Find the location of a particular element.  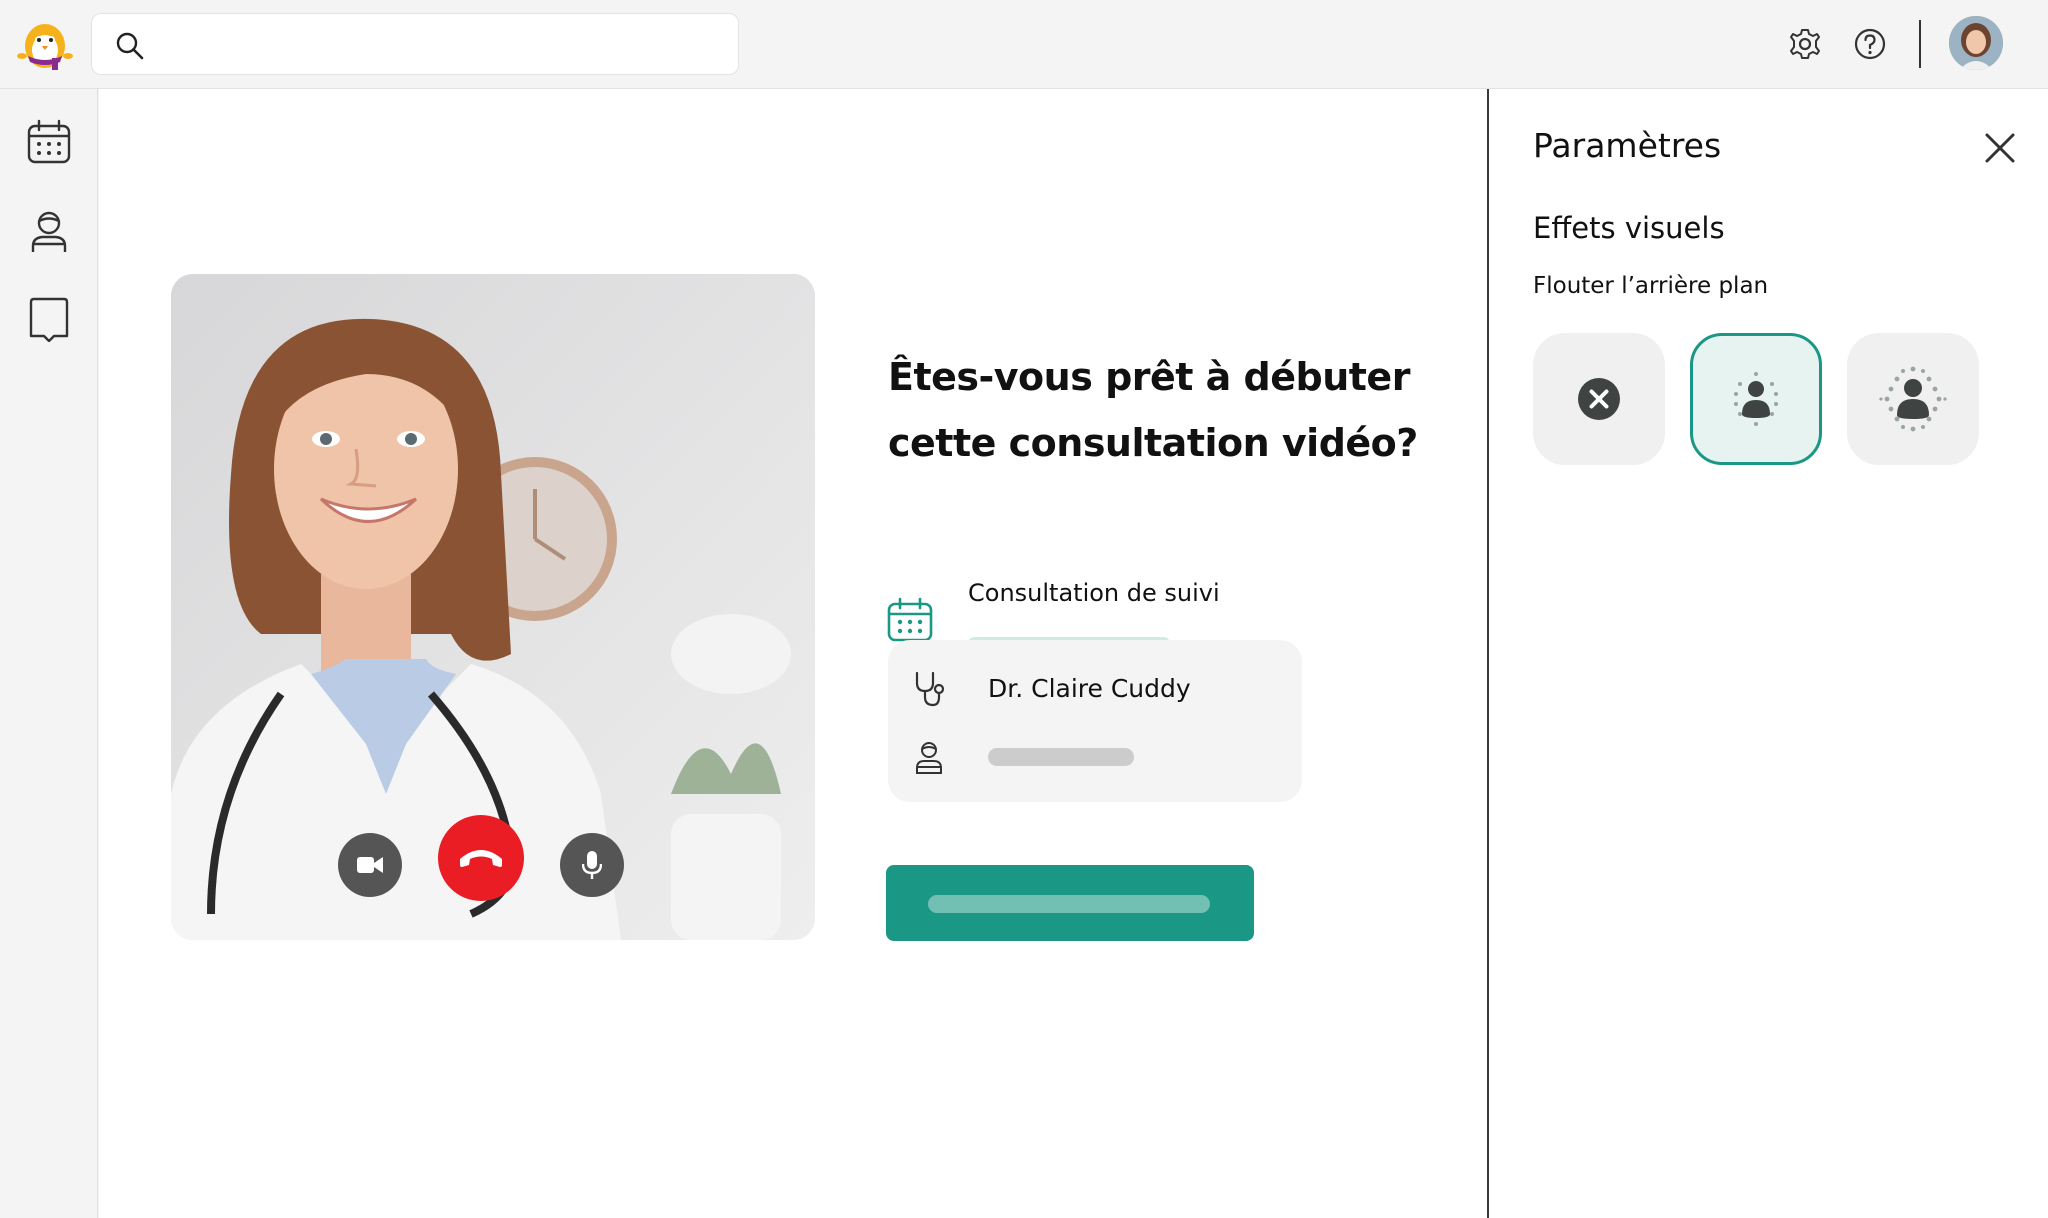

book-icon is located at coordinates (49, 319).